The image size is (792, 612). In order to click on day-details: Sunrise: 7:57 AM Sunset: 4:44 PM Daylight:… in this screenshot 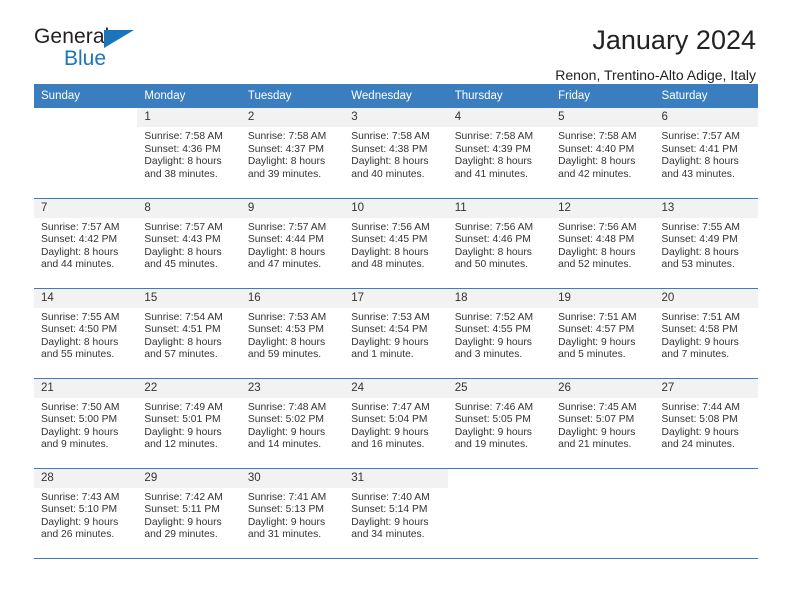, I will do `click(292, 245)`.